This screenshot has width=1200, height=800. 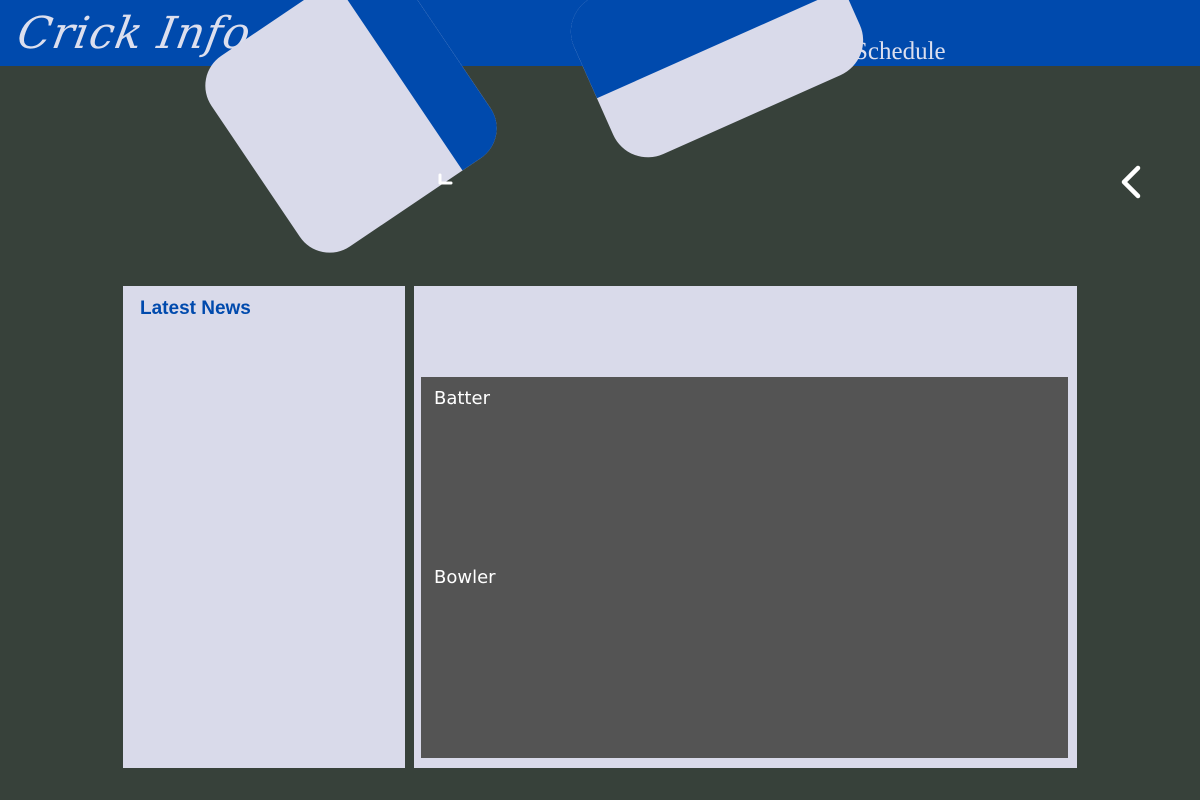 I want to click on nav-link-schedule: Schedule, so click(x=900, y=52).